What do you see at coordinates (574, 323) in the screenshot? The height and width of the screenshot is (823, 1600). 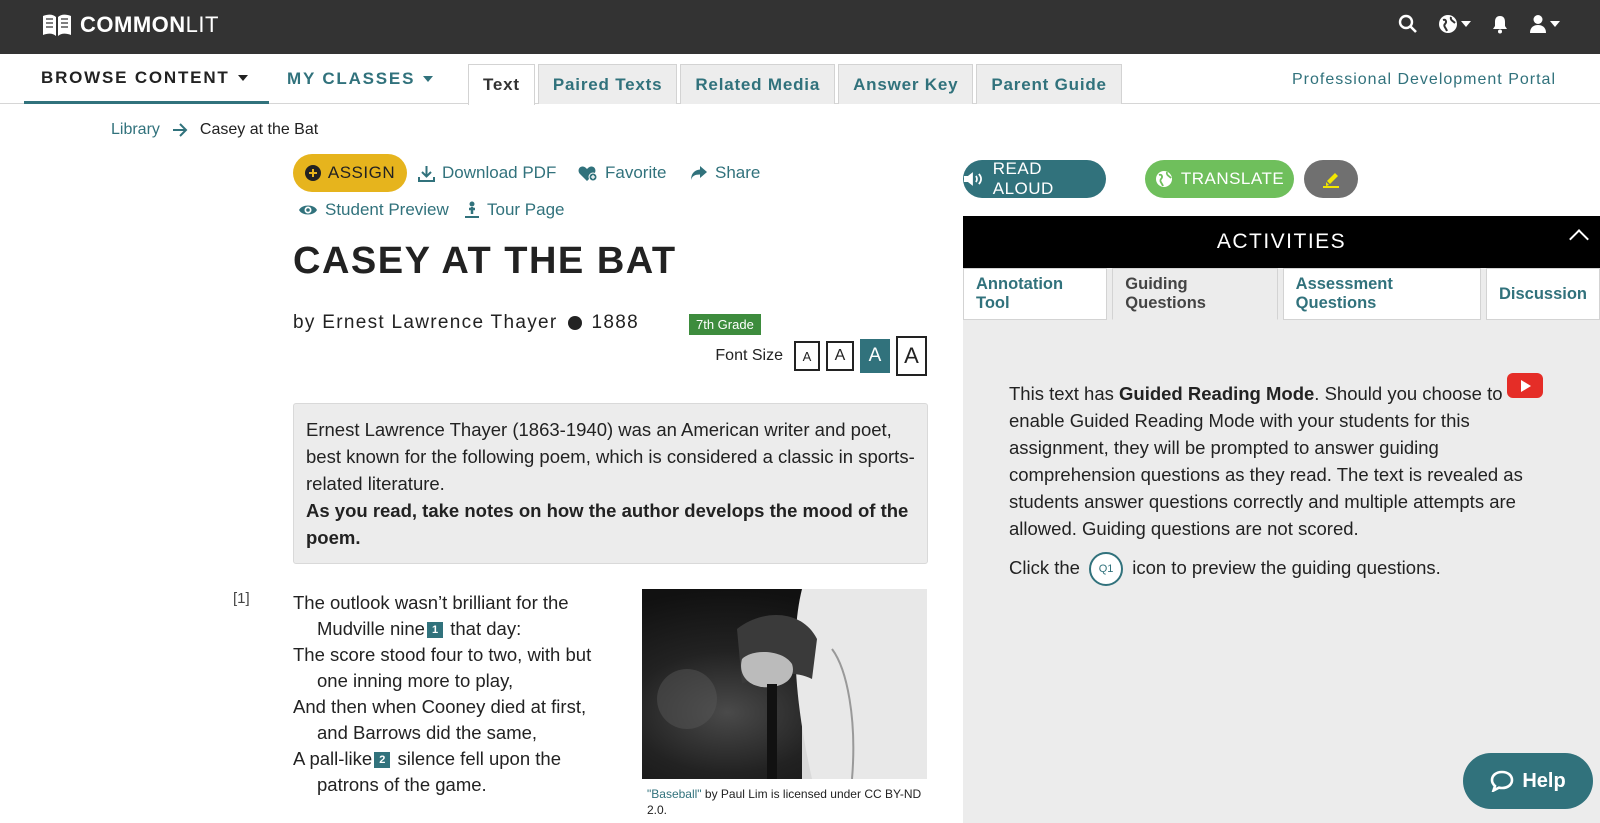 I see `separator-dot` at bounding box center [574, 323].